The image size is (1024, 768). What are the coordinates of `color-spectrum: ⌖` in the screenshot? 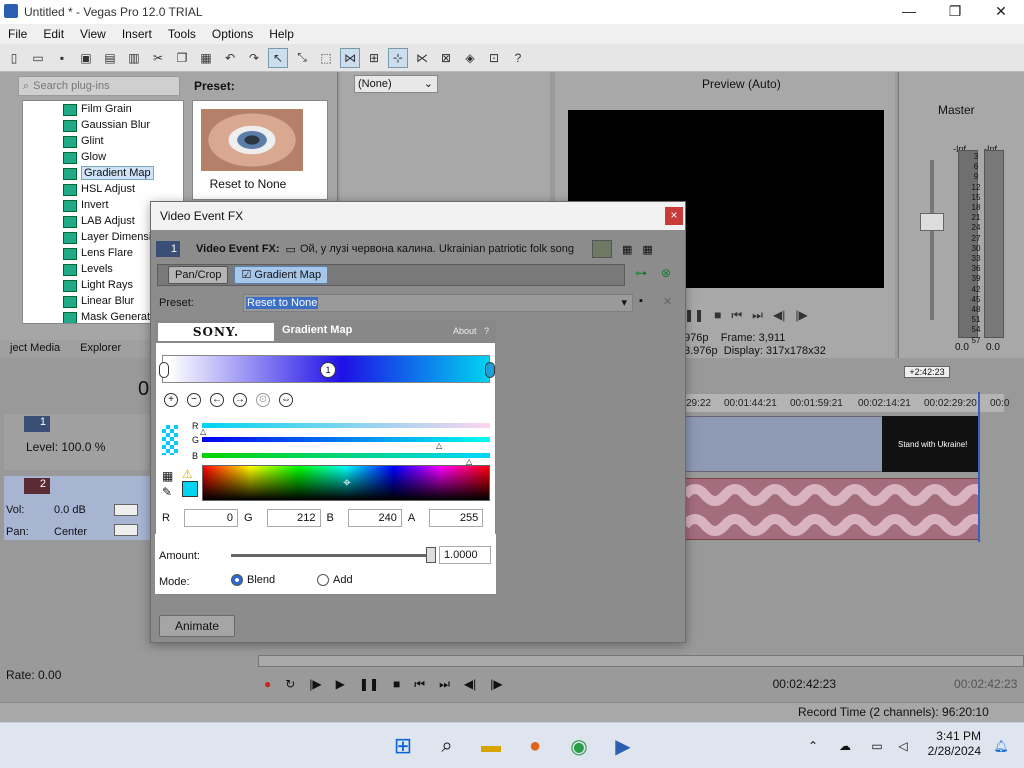 It's located at (346, 483).